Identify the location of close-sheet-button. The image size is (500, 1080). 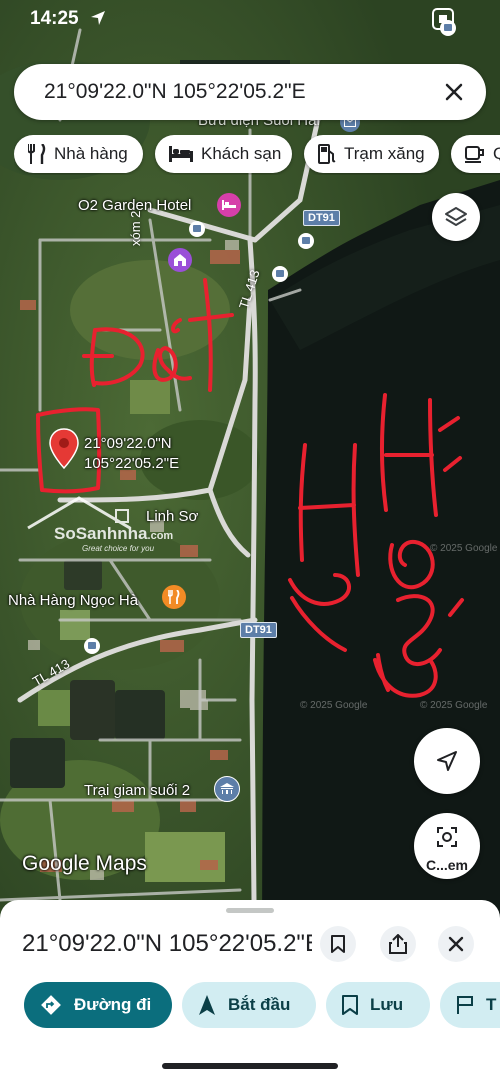
(456, 944).